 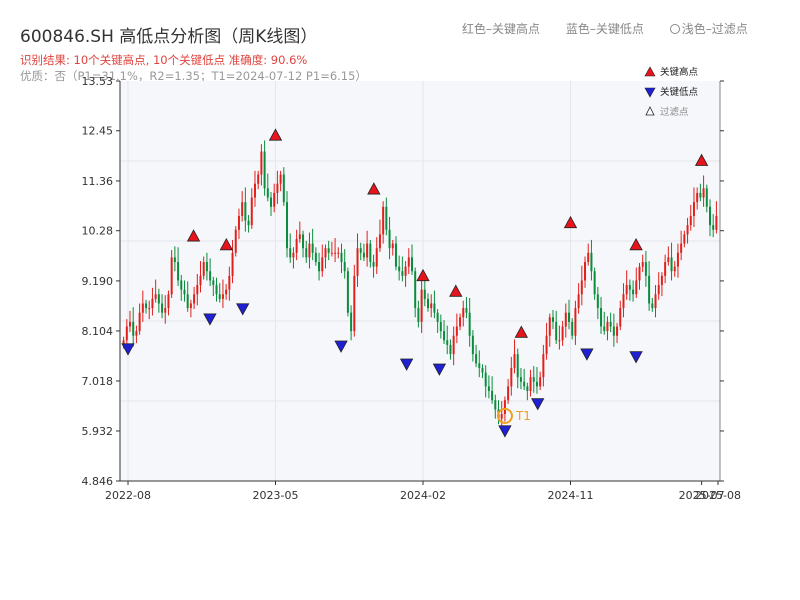 I want to click on y-tick-label: 12.45, so click(x=98, y=131).